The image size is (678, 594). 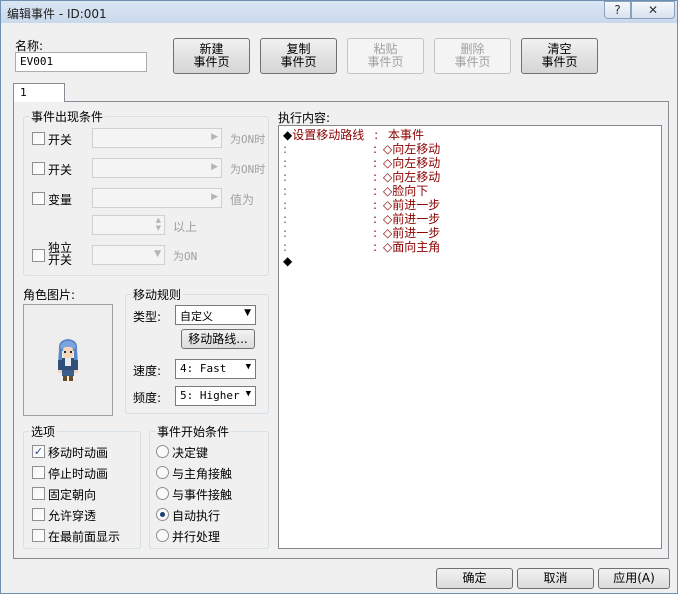 I want to click on option-label: 在最前面显示, so click(x=84, y=537).